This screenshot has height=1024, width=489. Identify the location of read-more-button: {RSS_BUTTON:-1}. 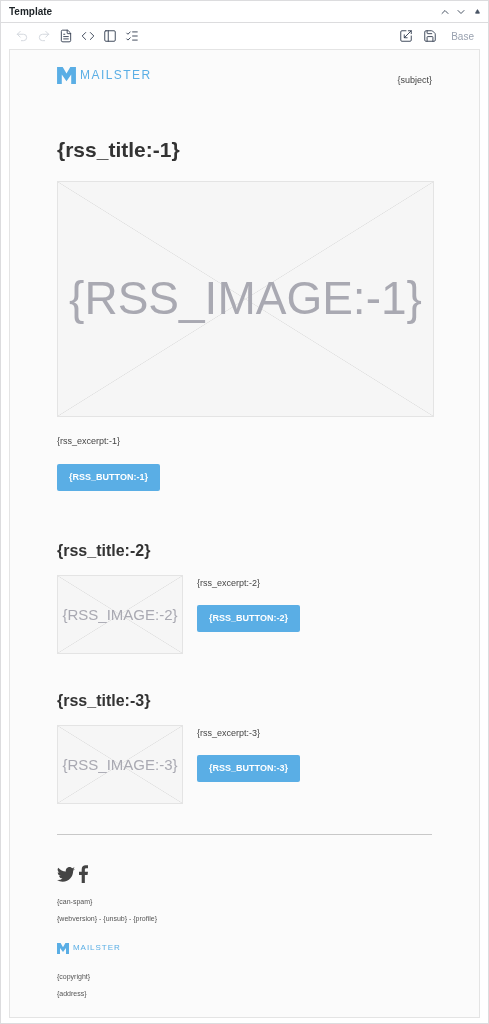
(108, 478).